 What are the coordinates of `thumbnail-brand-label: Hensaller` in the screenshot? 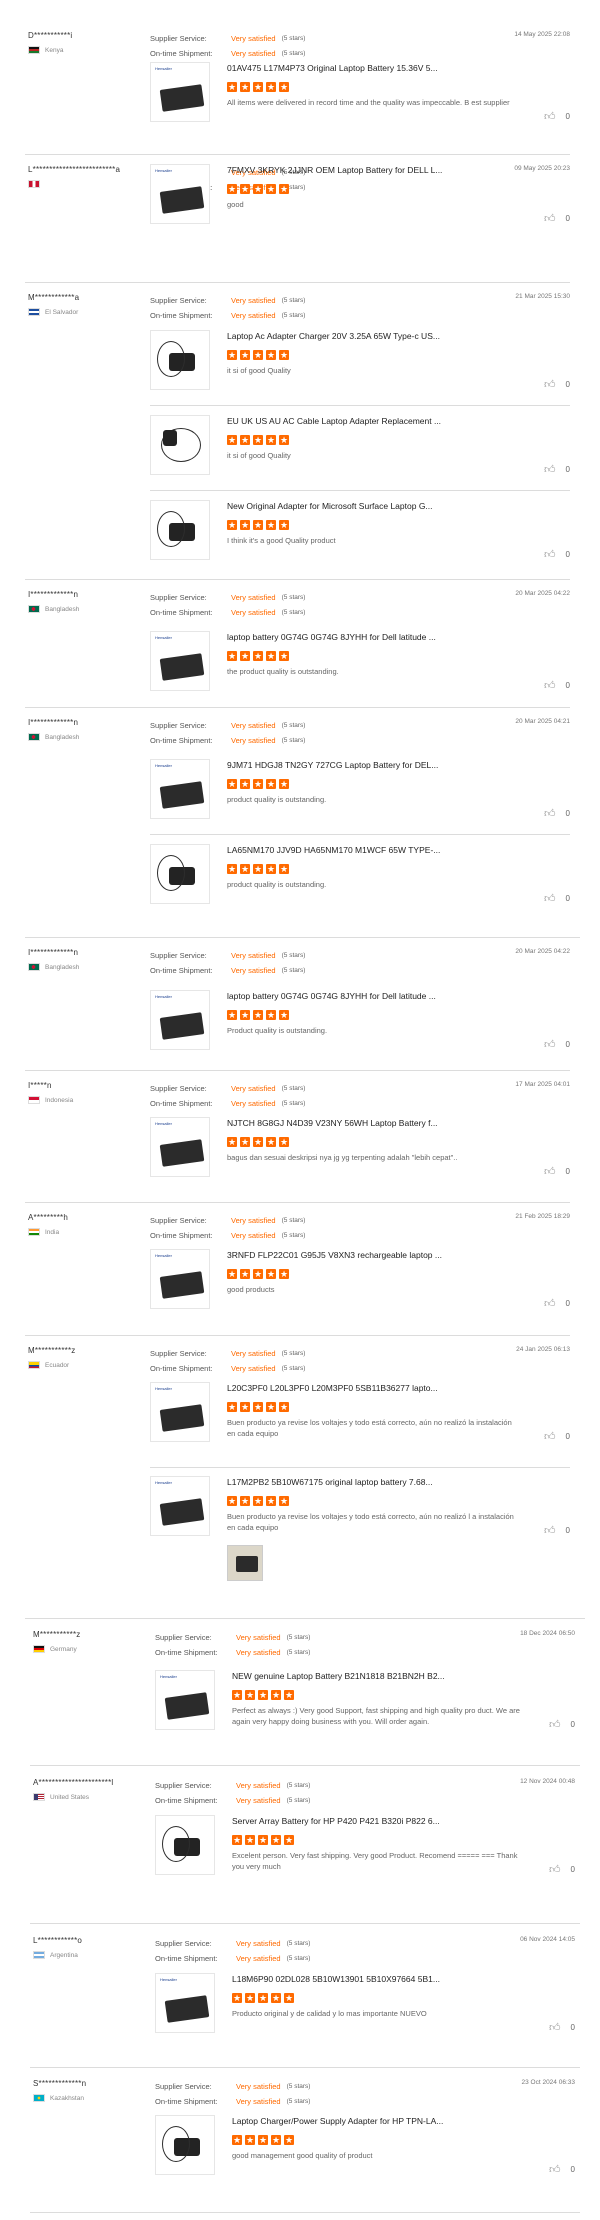 It's located at (163, 68).